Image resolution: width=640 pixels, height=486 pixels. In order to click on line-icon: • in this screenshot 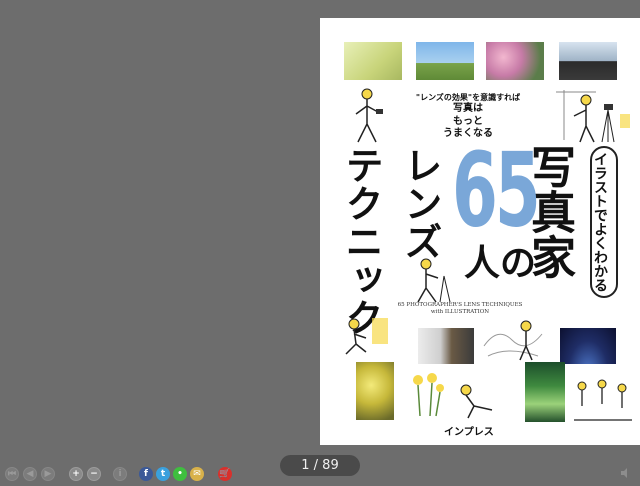, I will do `click(180, 474)`.